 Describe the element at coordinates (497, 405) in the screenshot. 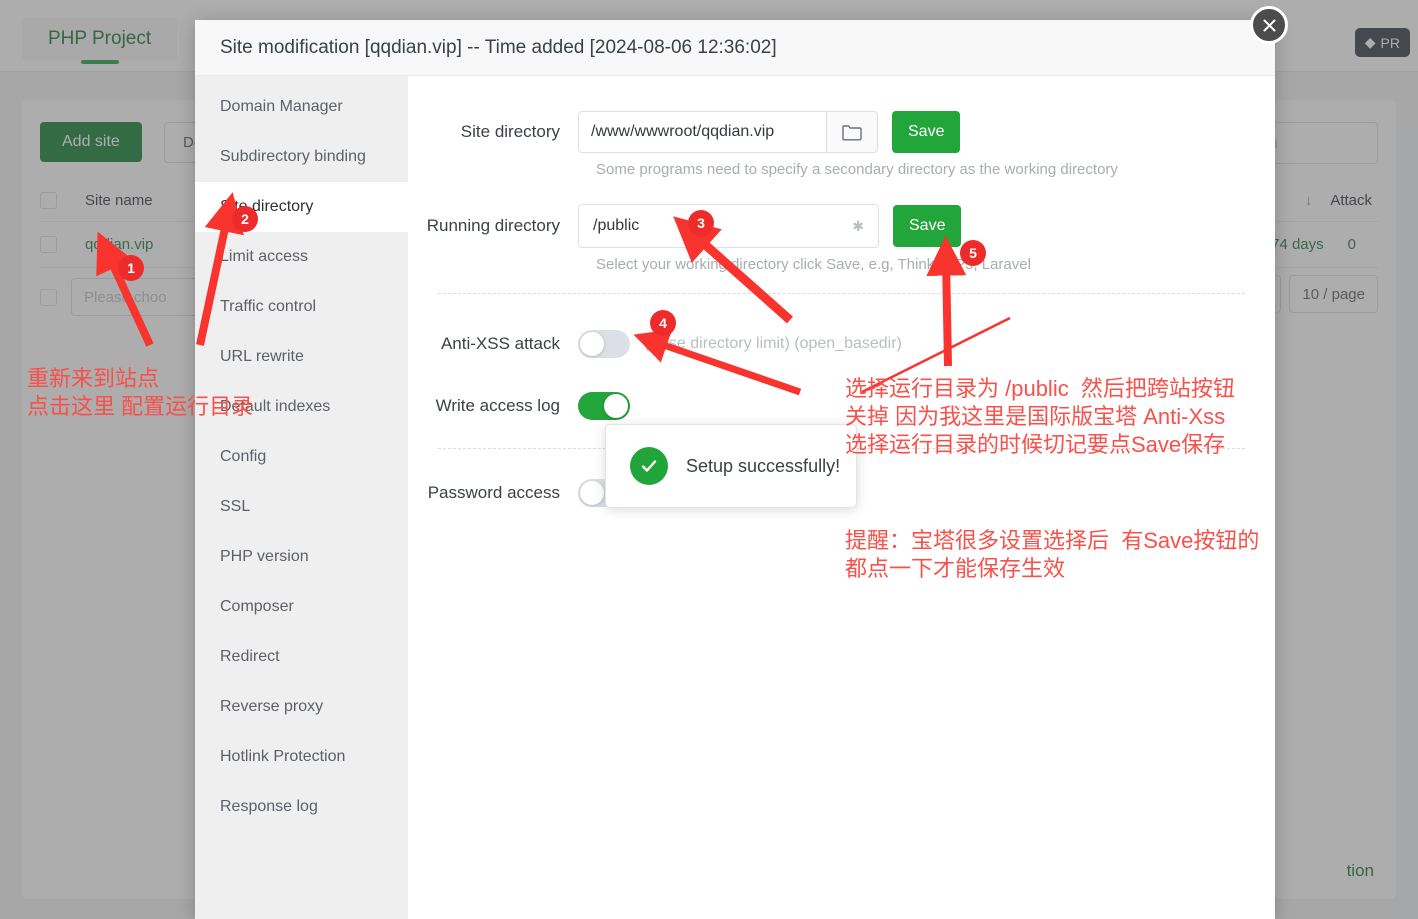

I see `write-access-log-label: Write access log` at that location.